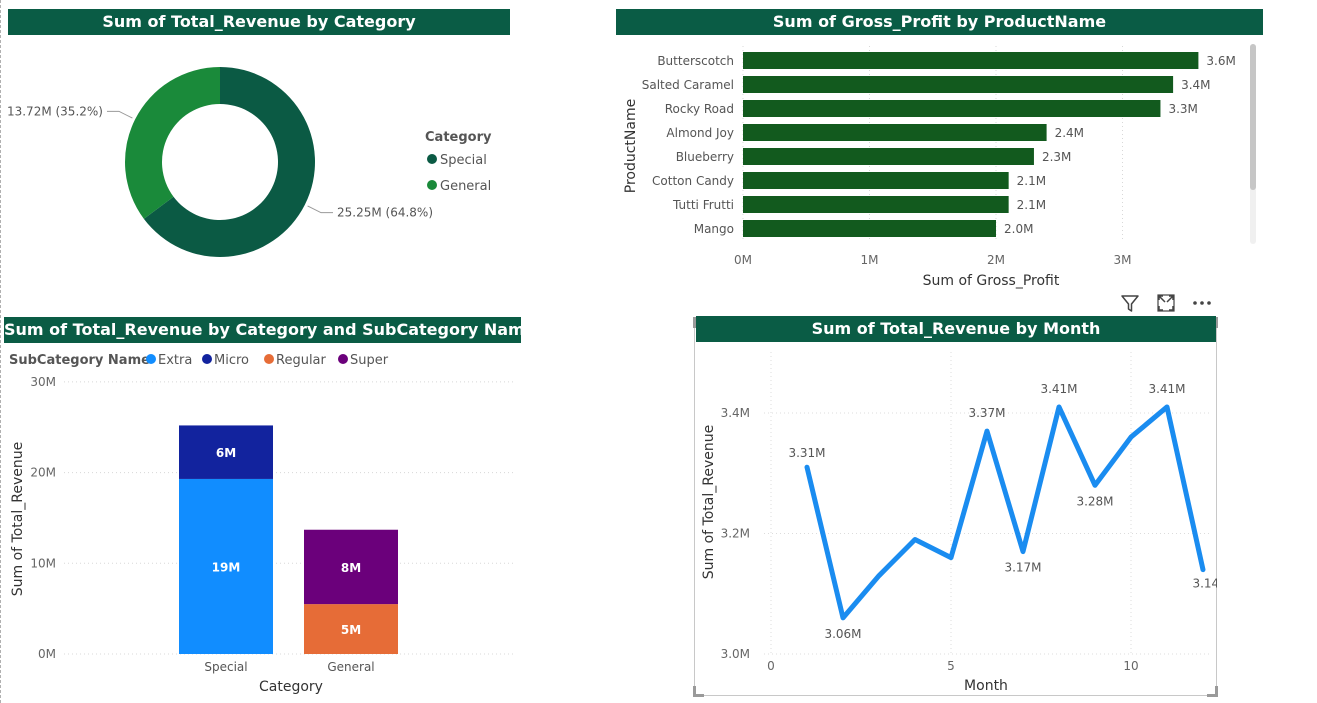  Describe the element at coordinates (43, 563) in the screenshot. I see `stacked-y-tick: 10M` at that location.